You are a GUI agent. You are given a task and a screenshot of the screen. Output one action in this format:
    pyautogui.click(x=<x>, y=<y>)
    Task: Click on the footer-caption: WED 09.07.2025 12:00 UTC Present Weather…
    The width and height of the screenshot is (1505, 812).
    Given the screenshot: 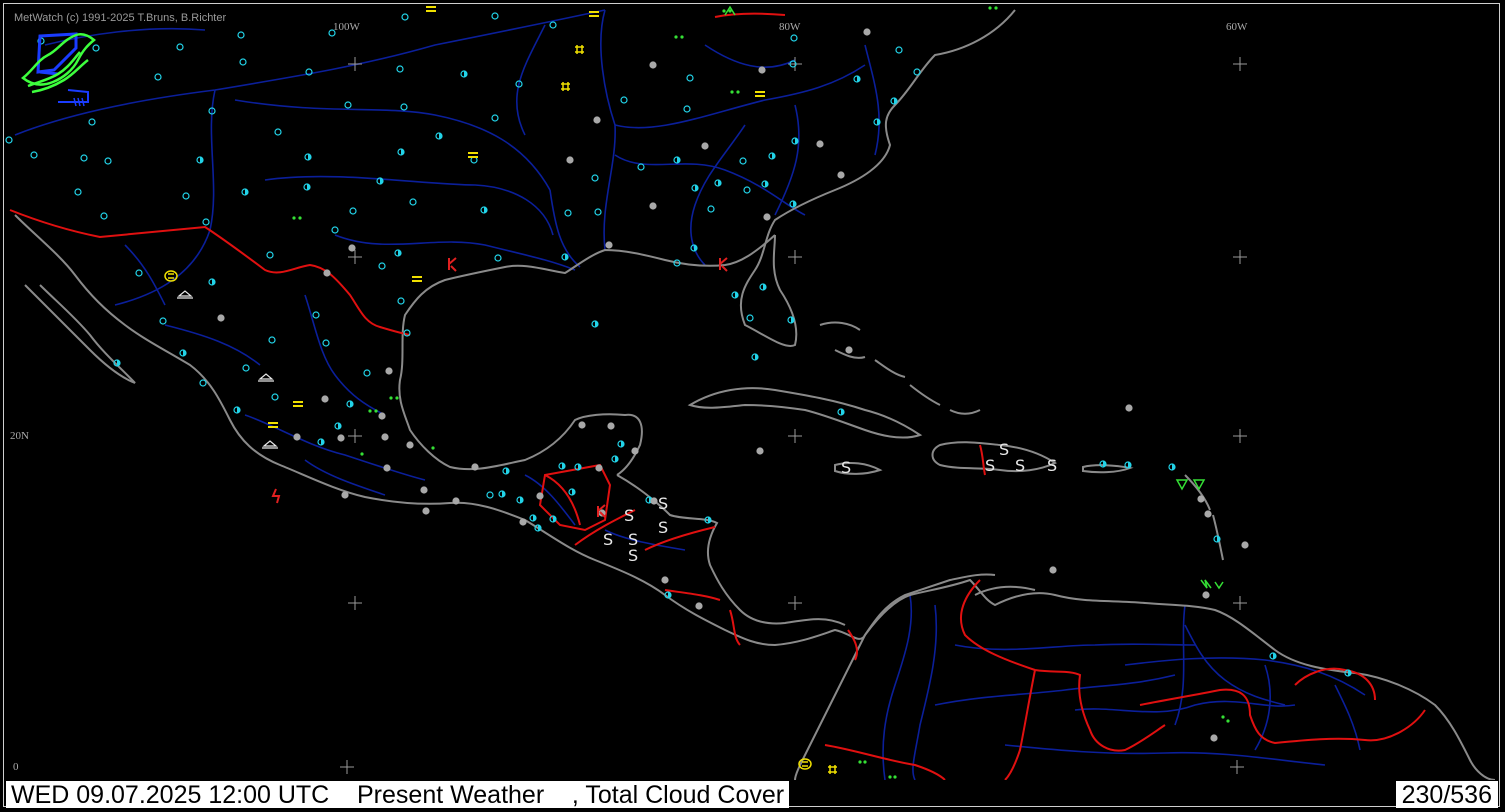 What is the action you would take?
    pyautogui.click(x=398, y=795)
    